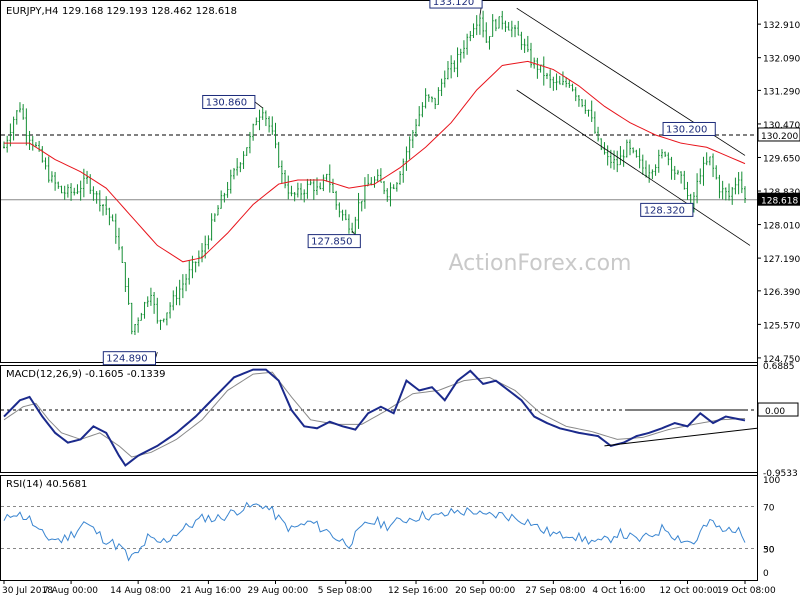 This screenshot has width=800, height=604. Describe the element at coordinates (277, 591) in the screenshot. I see `x-tick-label: 29 Aug 00:00` at that location.